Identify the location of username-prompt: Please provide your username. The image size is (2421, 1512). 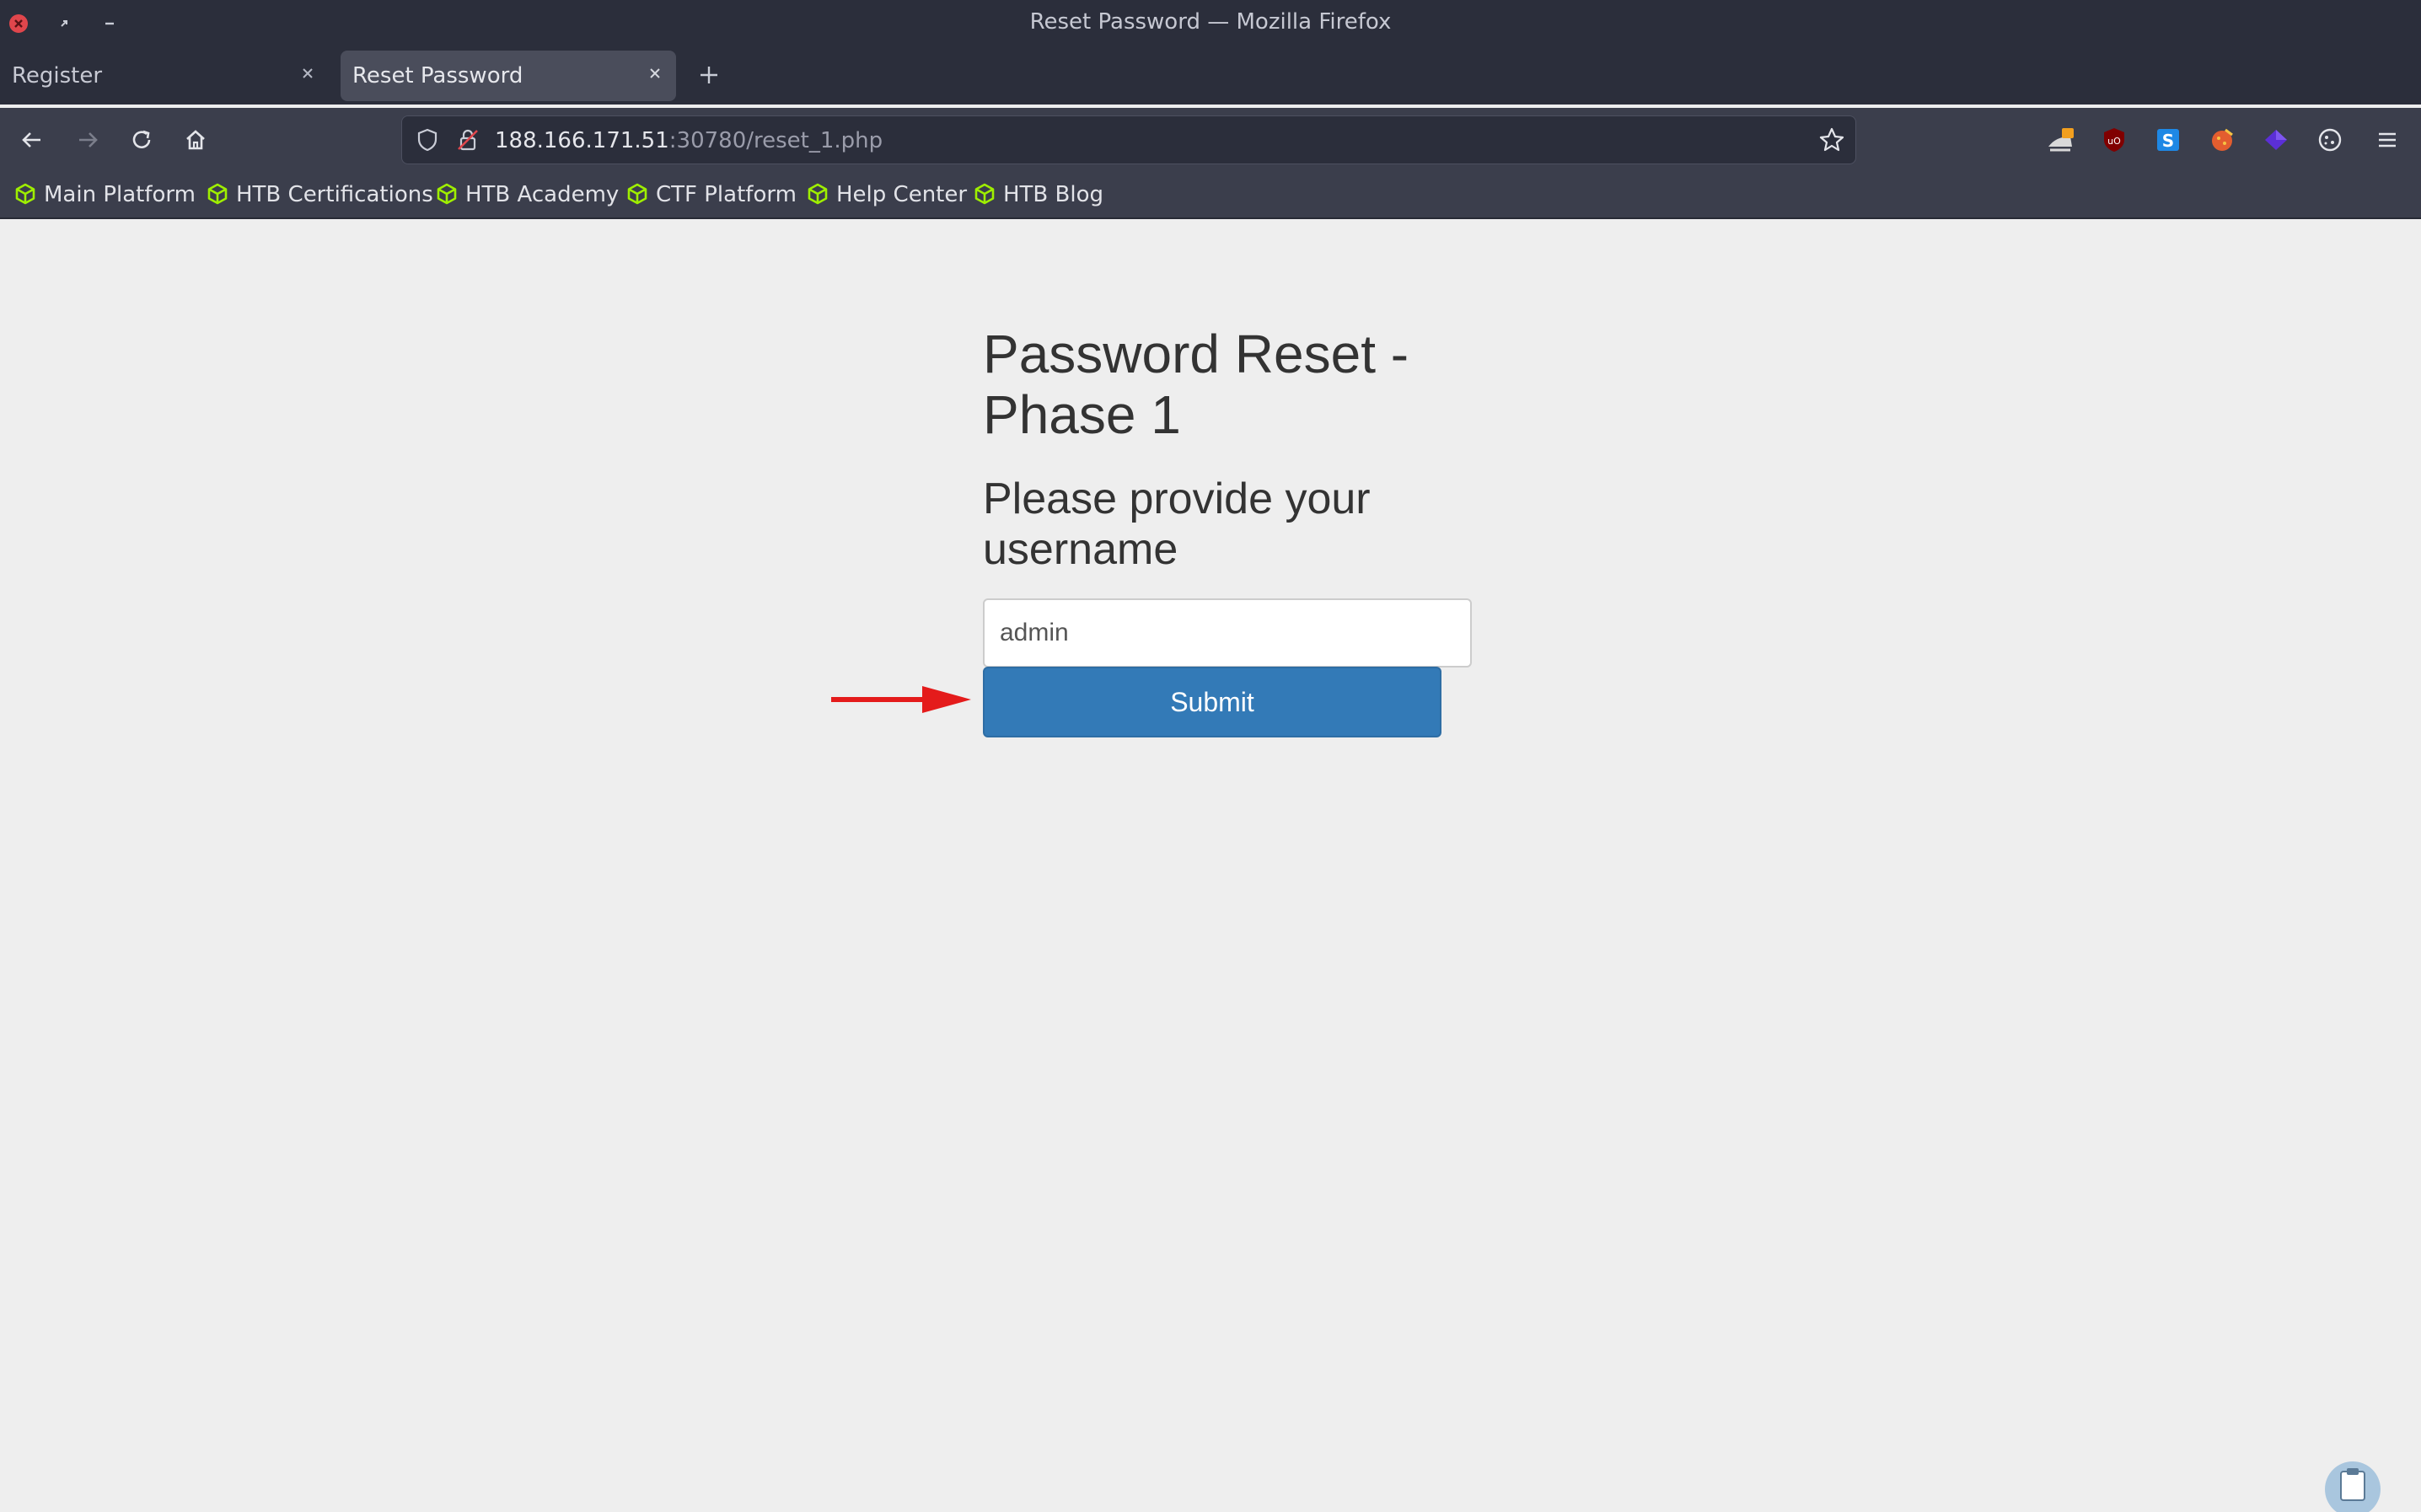
(1177, 524).